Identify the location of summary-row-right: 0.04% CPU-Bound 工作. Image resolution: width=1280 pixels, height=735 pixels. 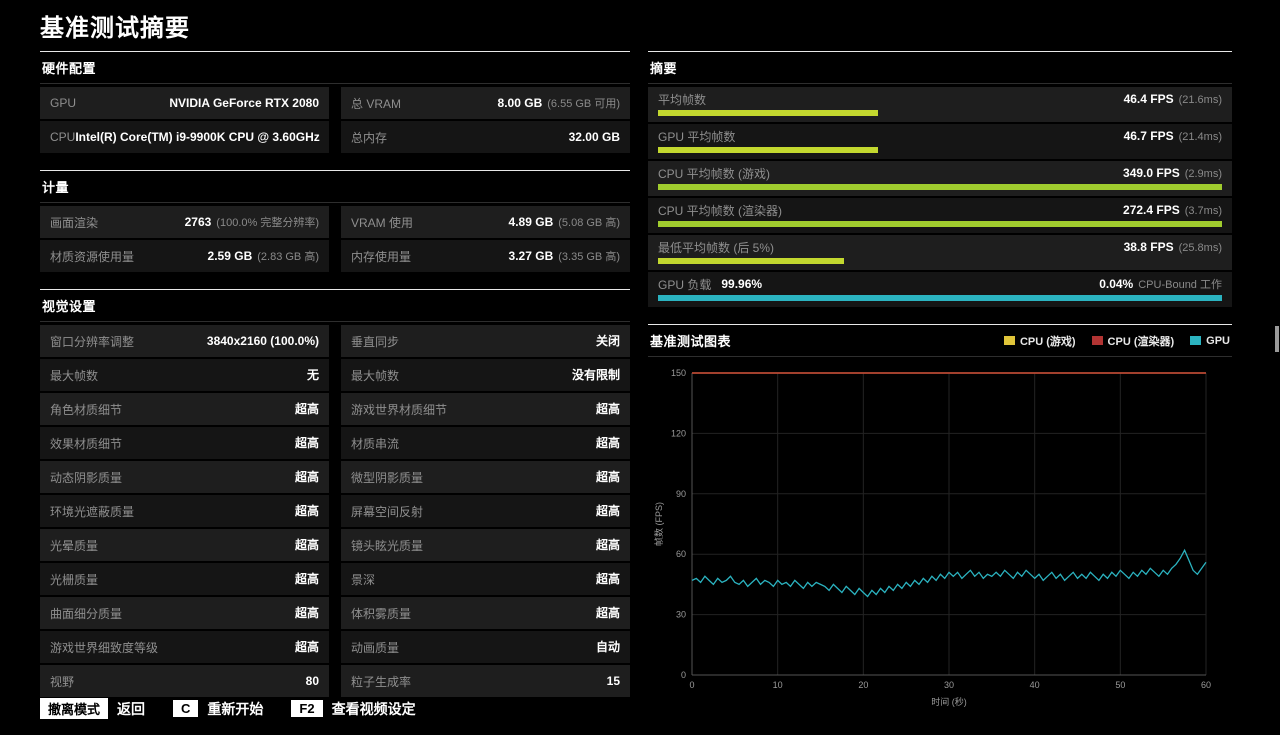
(1160, 284).